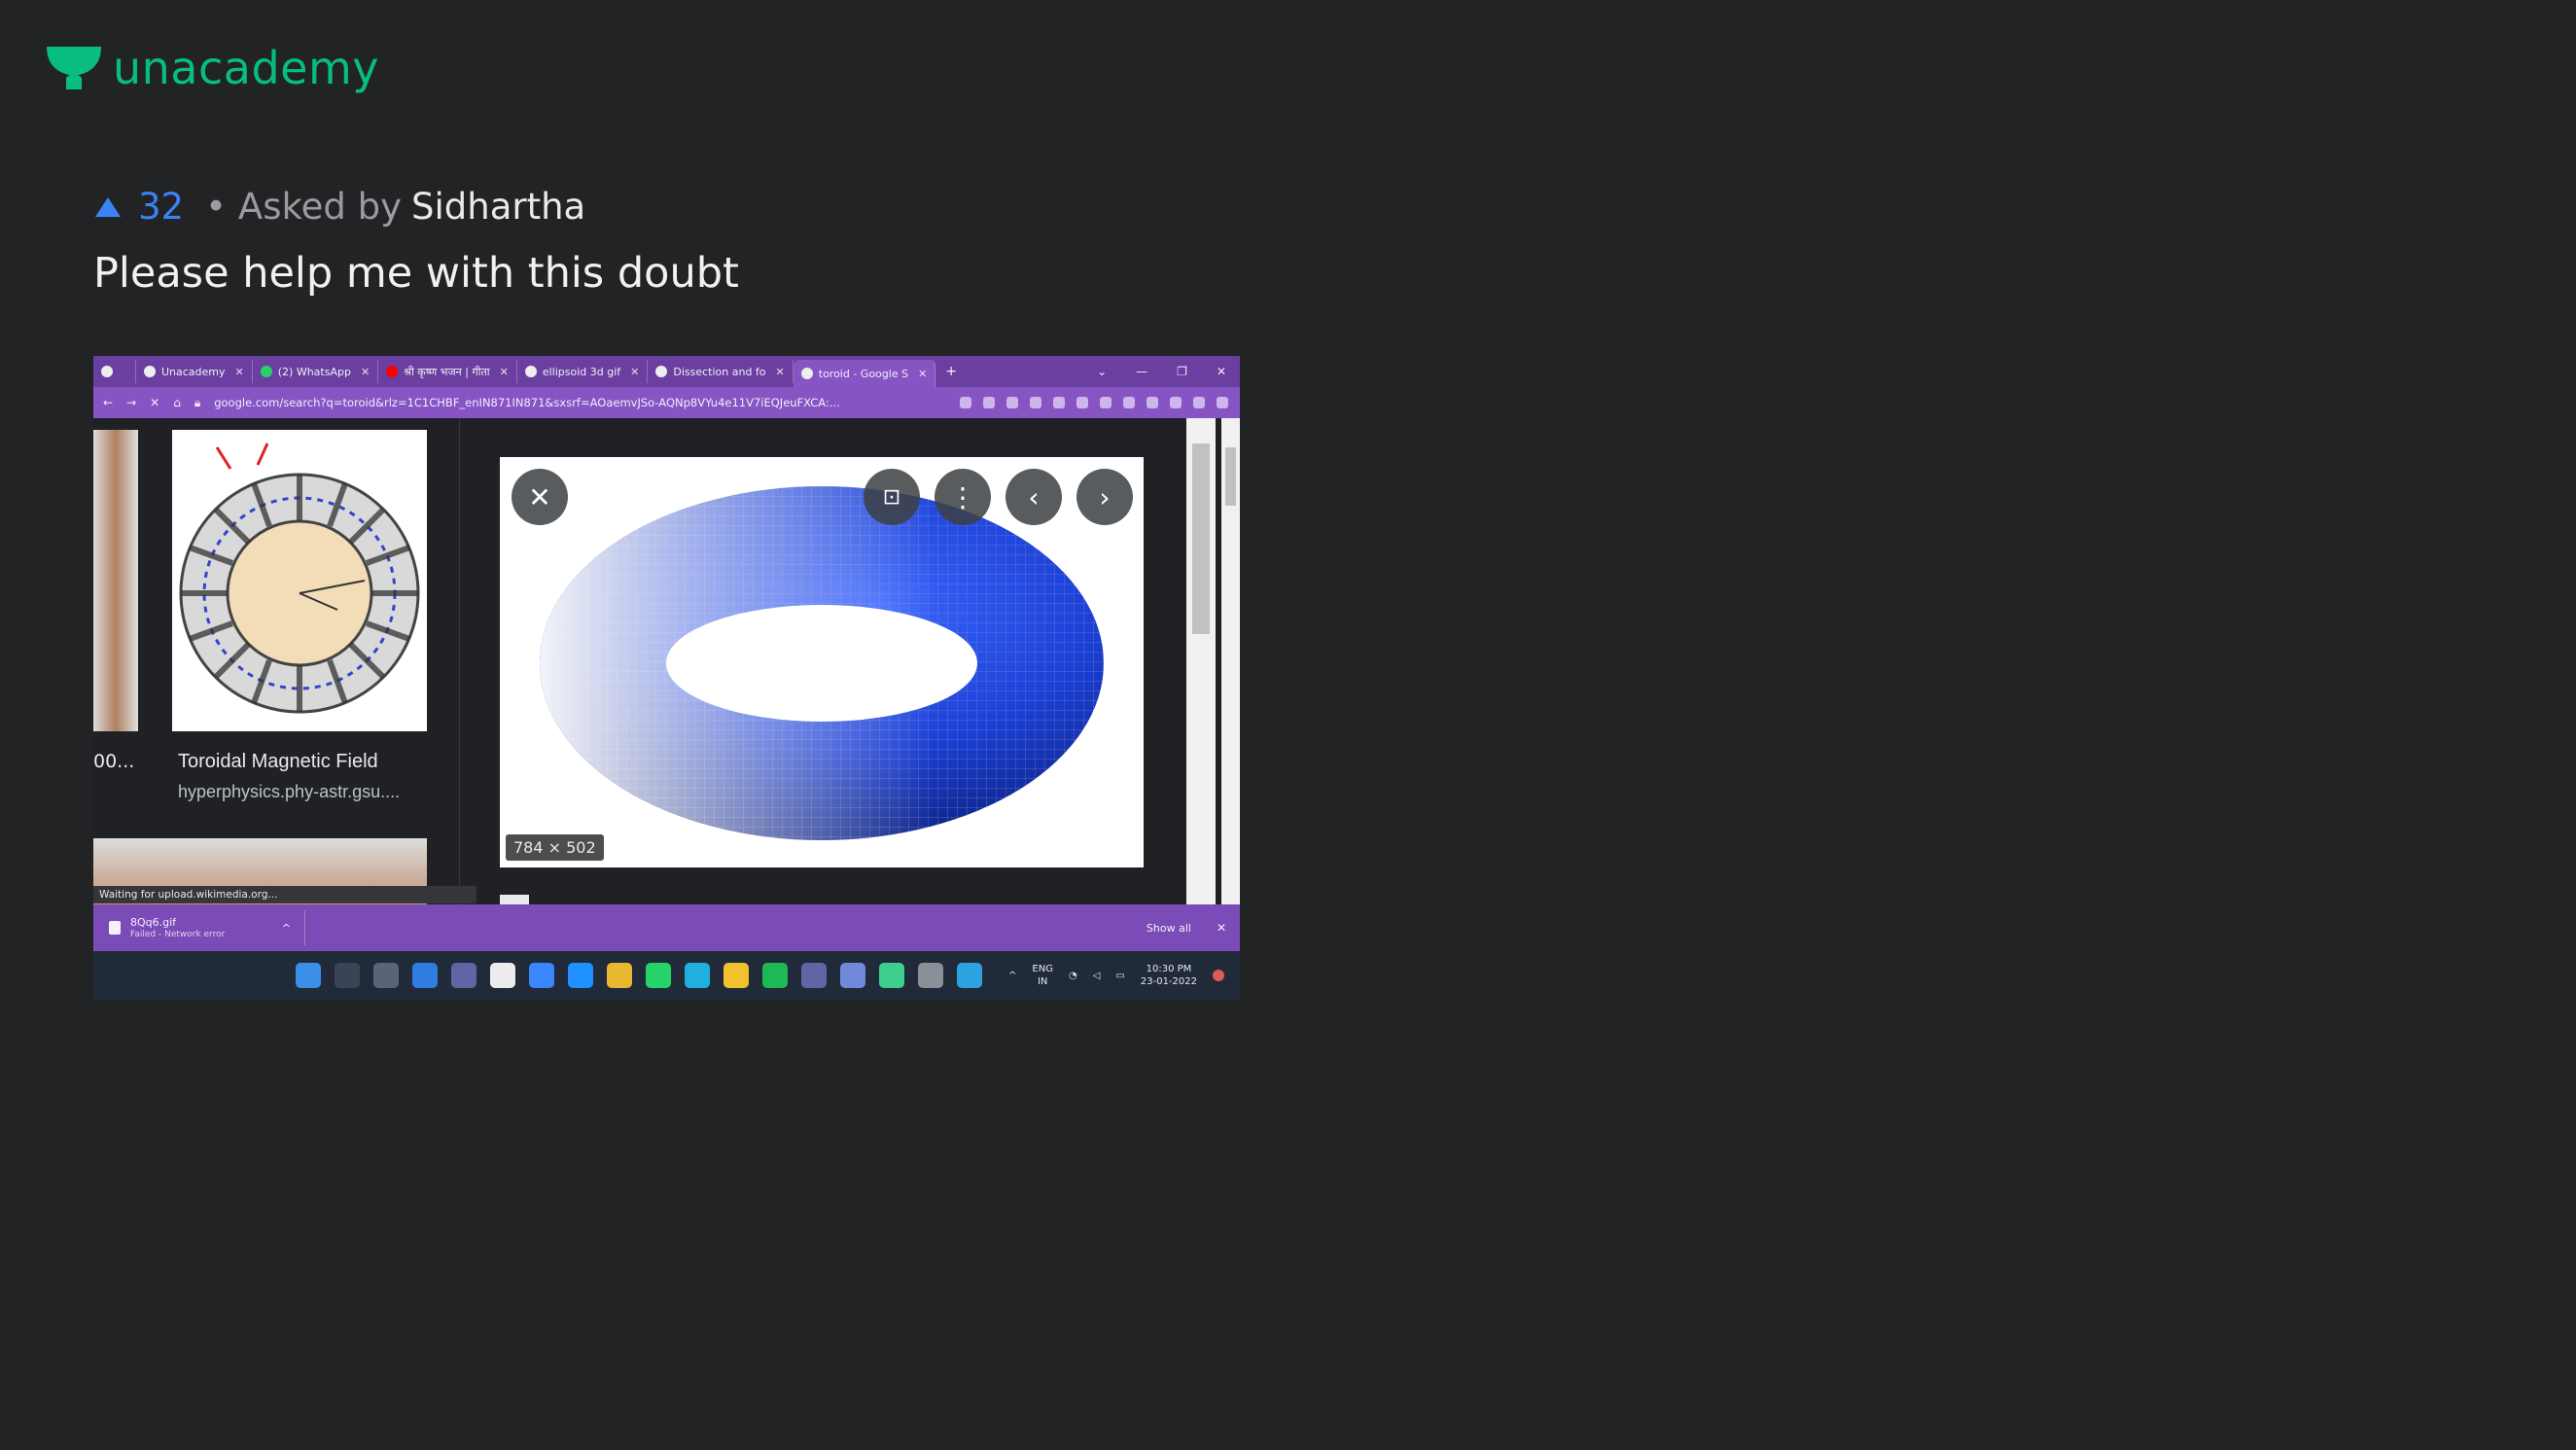 This screenshot has height=1450, width=2576. I want to click on browser-tab: ellipsoid 3d gif ✕, so click(583, 371).